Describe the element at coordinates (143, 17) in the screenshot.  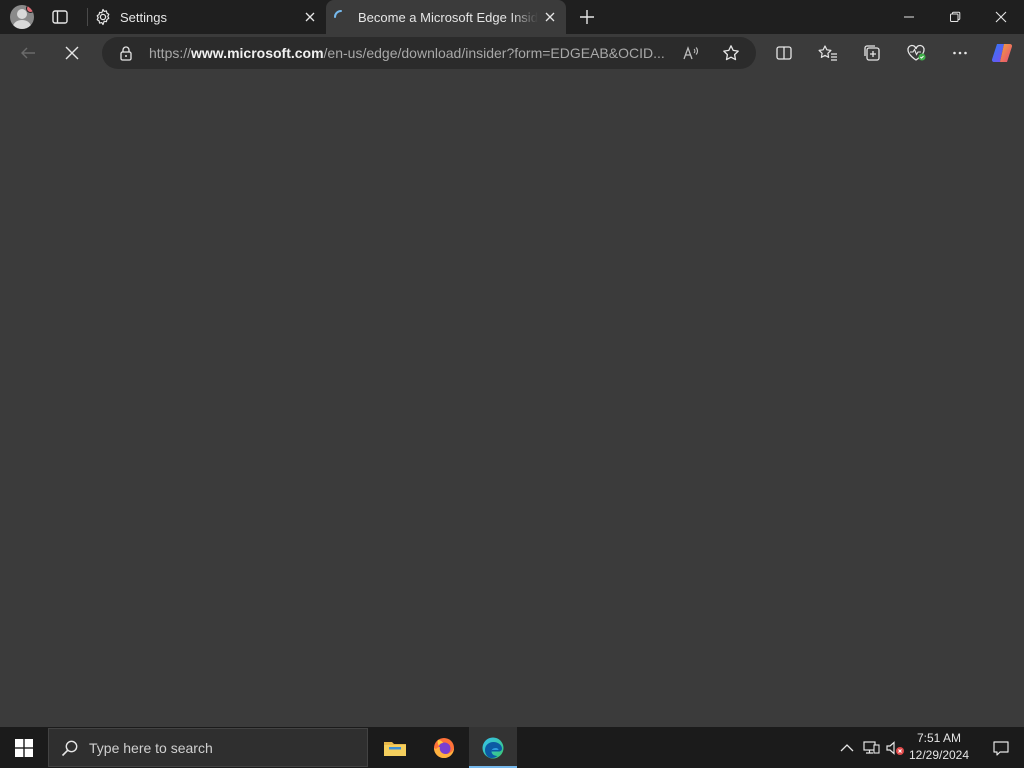
I see `tab-settings-label: Settings` at that location.